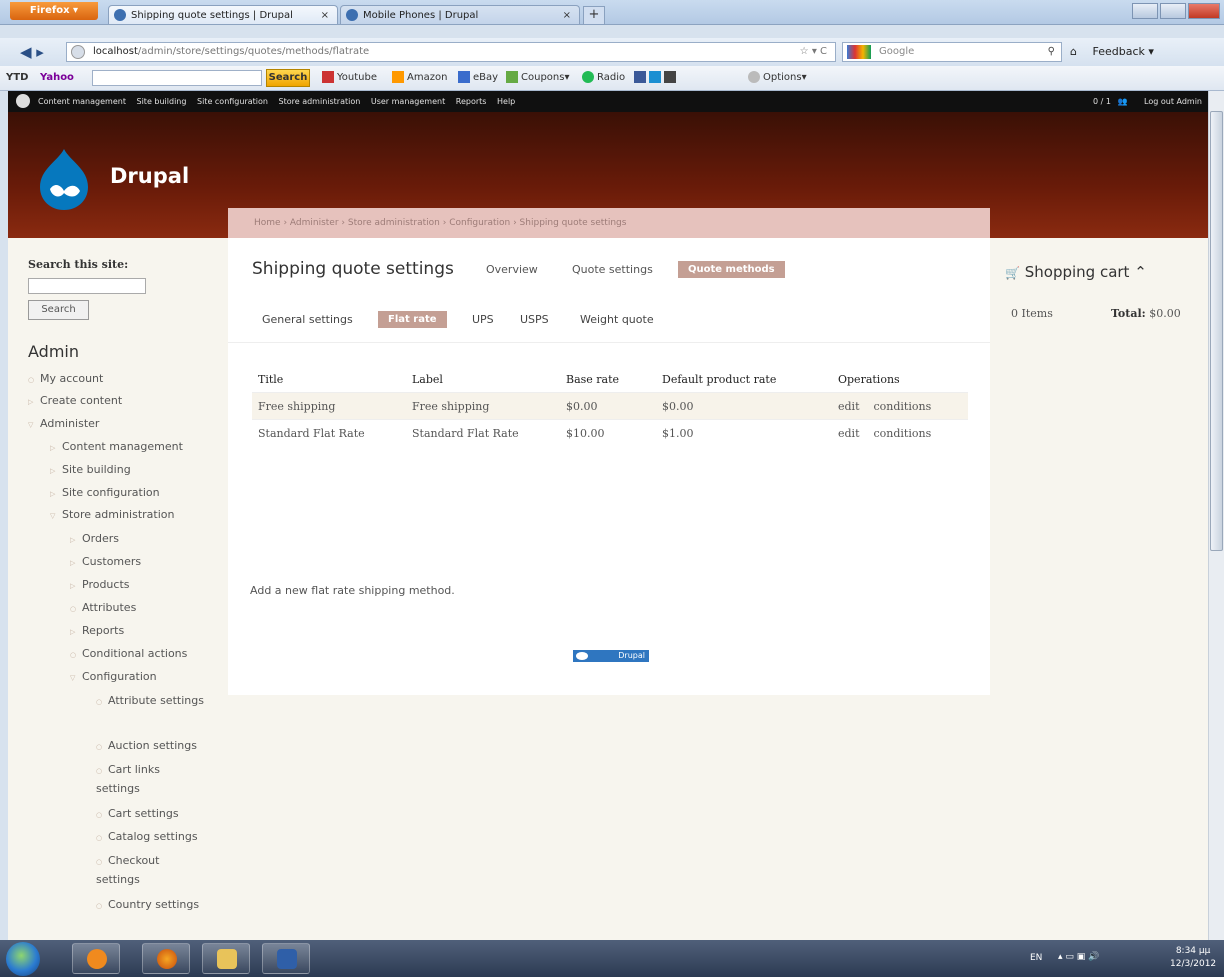 The image size is (1224, 977). I want to click on toolbar-link-ebay: eBay, so click(478, 78).